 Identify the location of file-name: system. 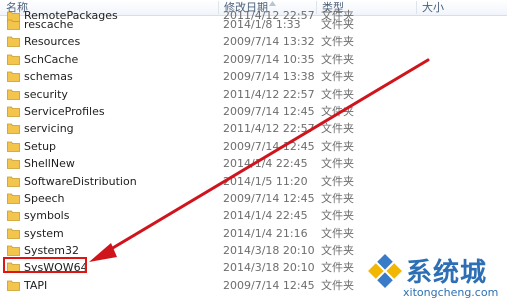
(44, 233).